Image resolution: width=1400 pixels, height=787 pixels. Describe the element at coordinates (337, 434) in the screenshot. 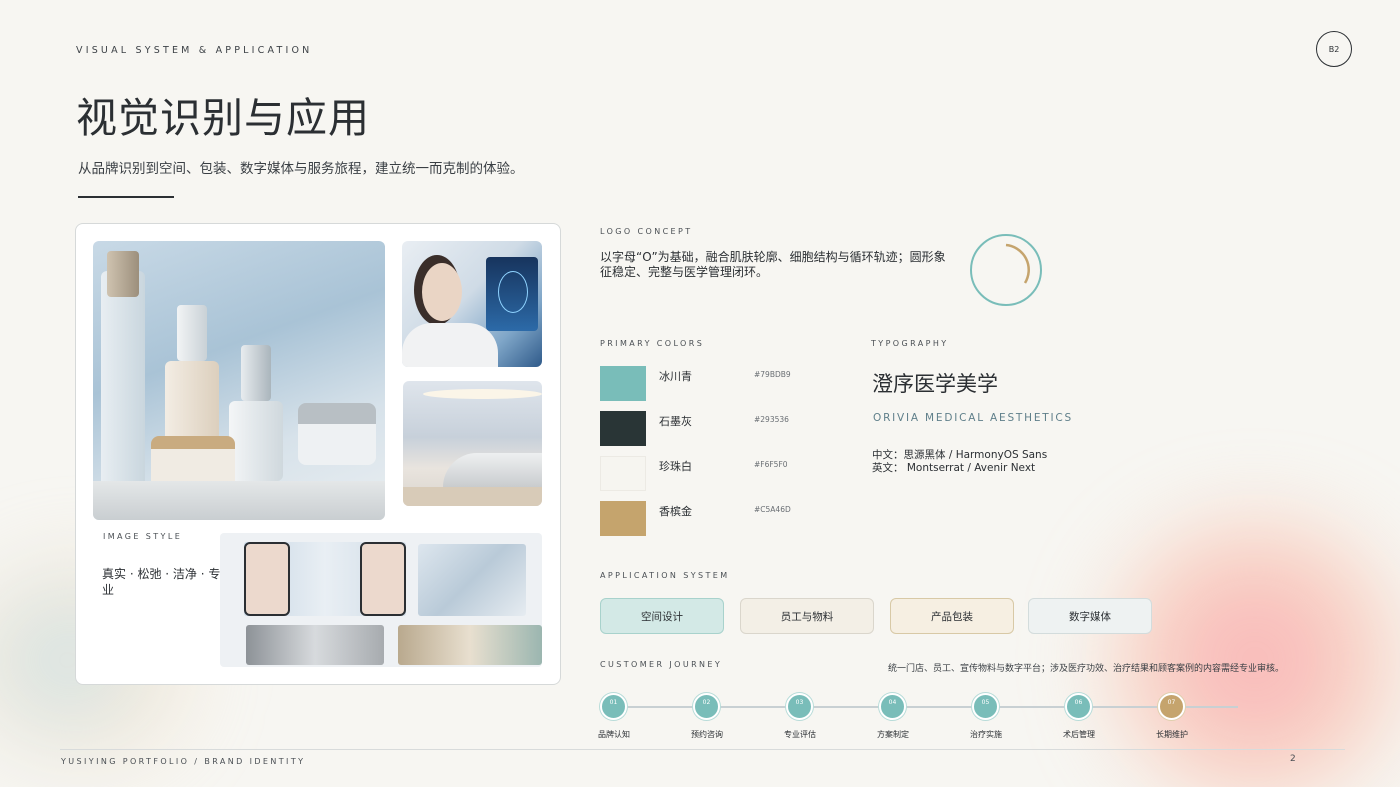

I see `jar-shape` at that location.